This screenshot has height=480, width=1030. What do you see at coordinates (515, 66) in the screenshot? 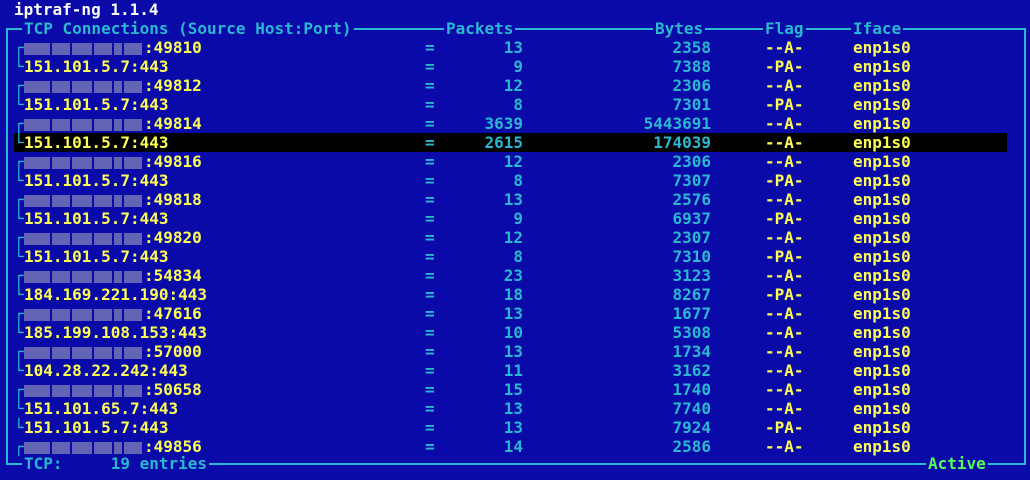
I see `connection-row: └ 151.101.5.7:443 = 9 7388 -PA-enp1s0` at bounding box center [515, 66].